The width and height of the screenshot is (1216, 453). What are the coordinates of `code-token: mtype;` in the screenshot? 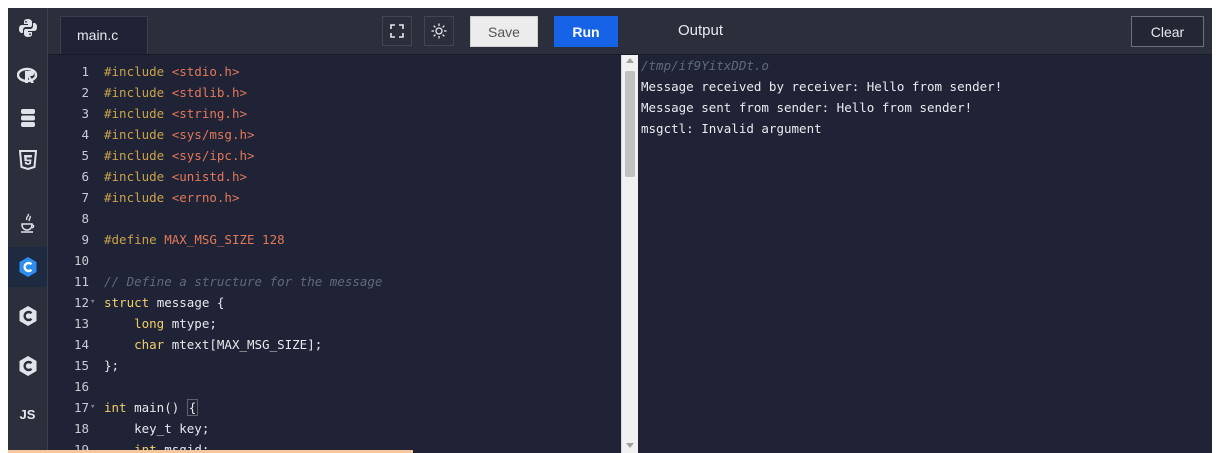 It's located at (194, 323).